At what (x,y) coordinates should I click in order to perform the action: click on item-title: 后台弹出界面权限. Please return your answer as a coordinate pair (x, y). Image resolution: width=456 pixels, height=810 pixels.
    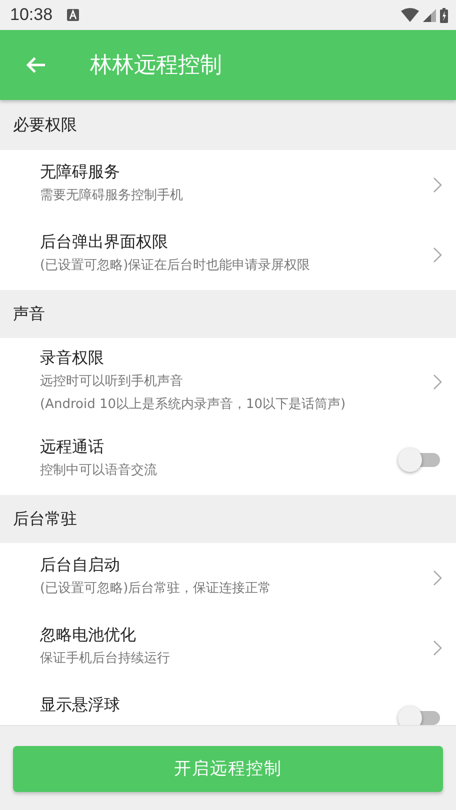
    Looking at the image, I should click on (104, 242).